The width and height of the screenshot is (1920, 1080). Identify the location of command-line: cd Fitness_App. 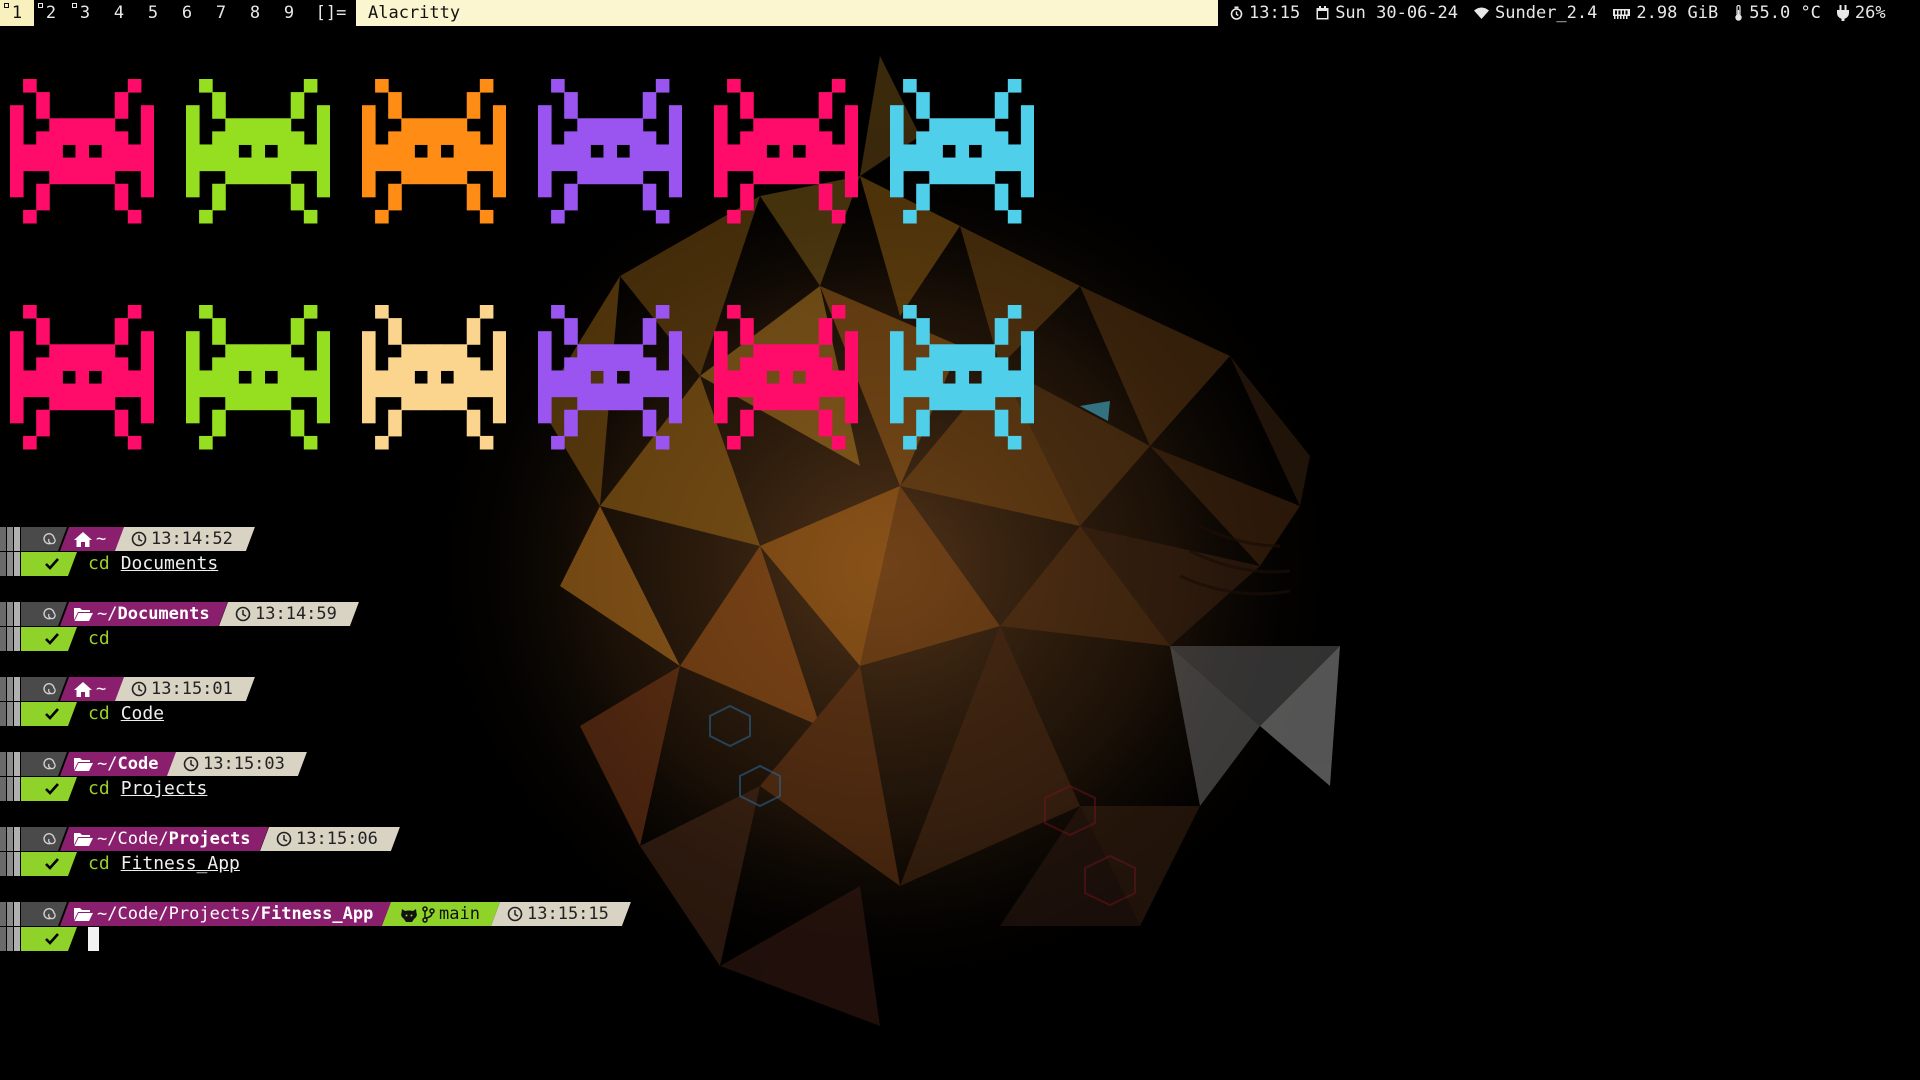
(164, 864).